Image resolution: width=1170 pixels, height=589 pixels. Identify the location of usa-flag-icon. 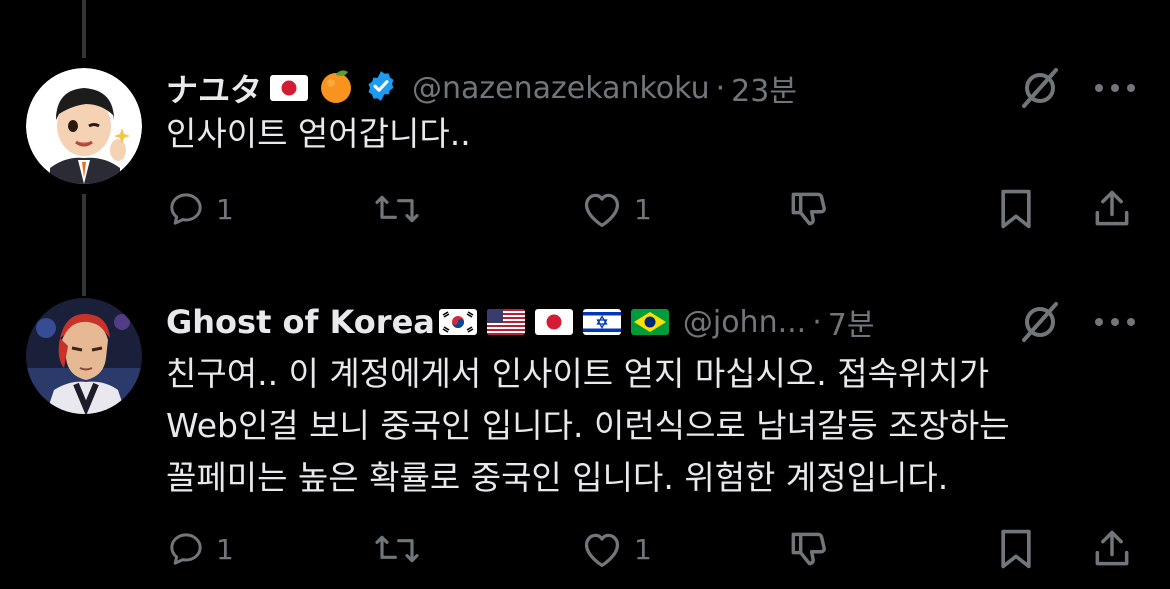
(505, 322).